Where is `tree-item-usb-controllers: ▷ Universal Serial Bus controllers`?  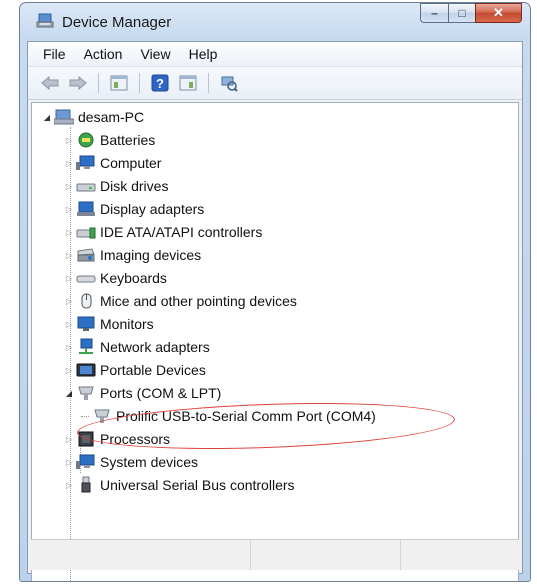 tree-item-usb-controllers: ▷ Universal Serial Bus controllers is located at coordinates (179, 485).